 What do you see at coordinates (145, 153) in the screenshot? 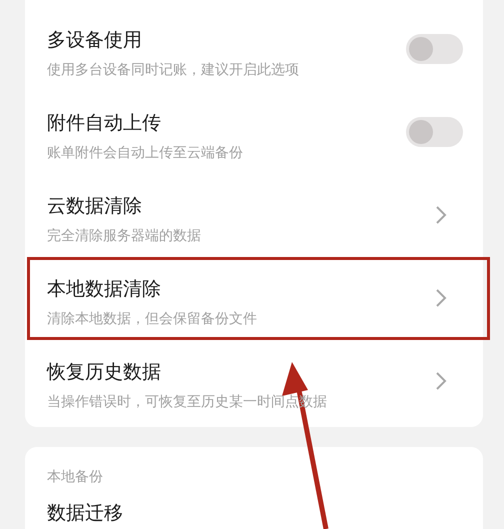
I see `setting-description: 账单附件会自动上传至云端备份` at bounding box center [145, 153].